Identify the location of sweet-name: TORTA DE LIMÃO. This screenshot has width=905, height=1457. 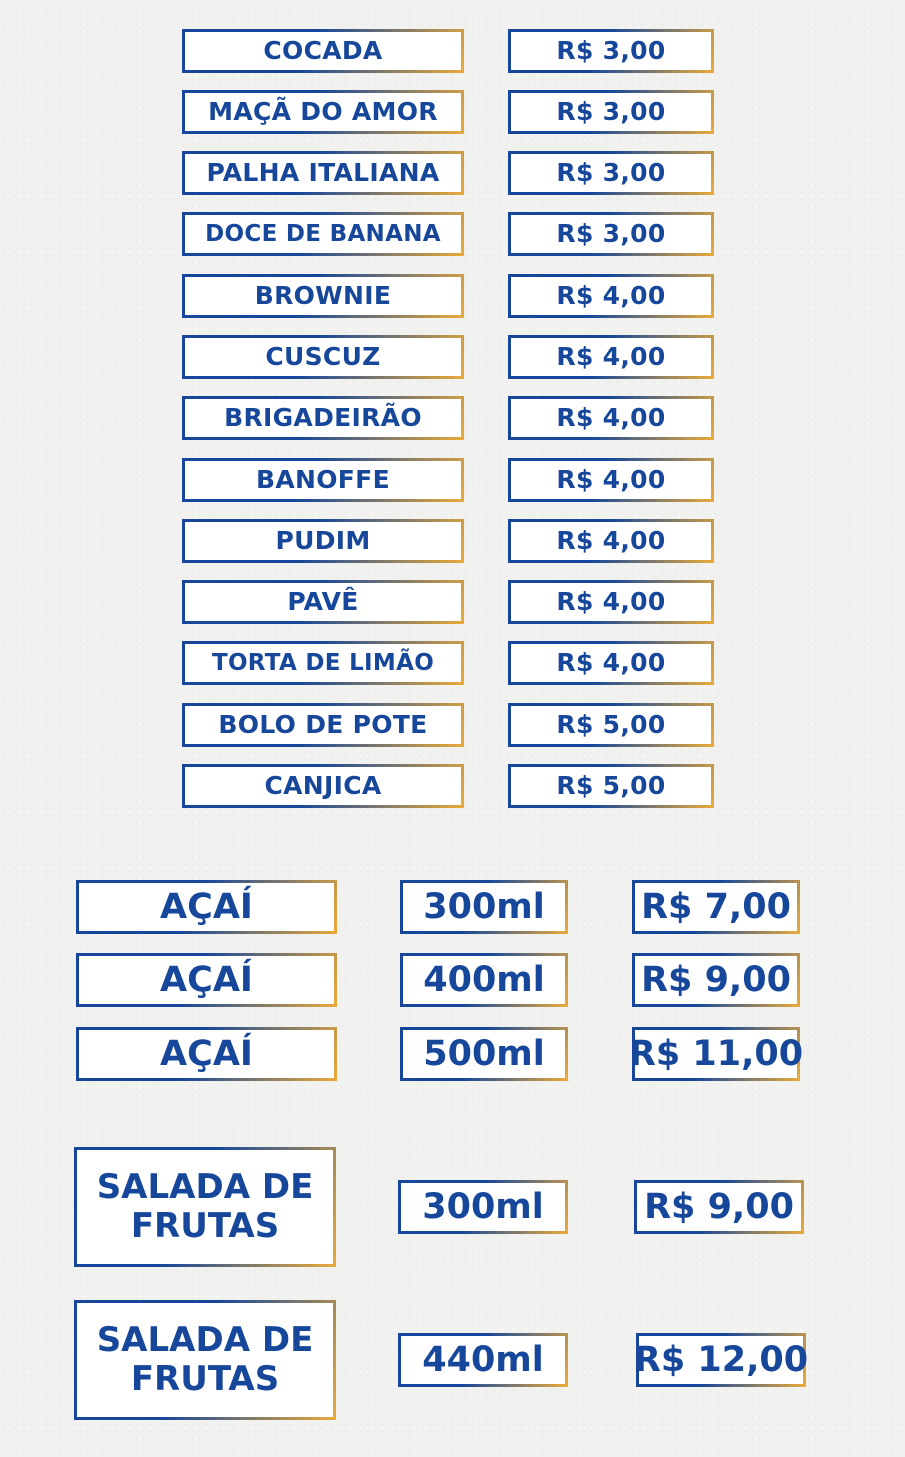
(323, 663).